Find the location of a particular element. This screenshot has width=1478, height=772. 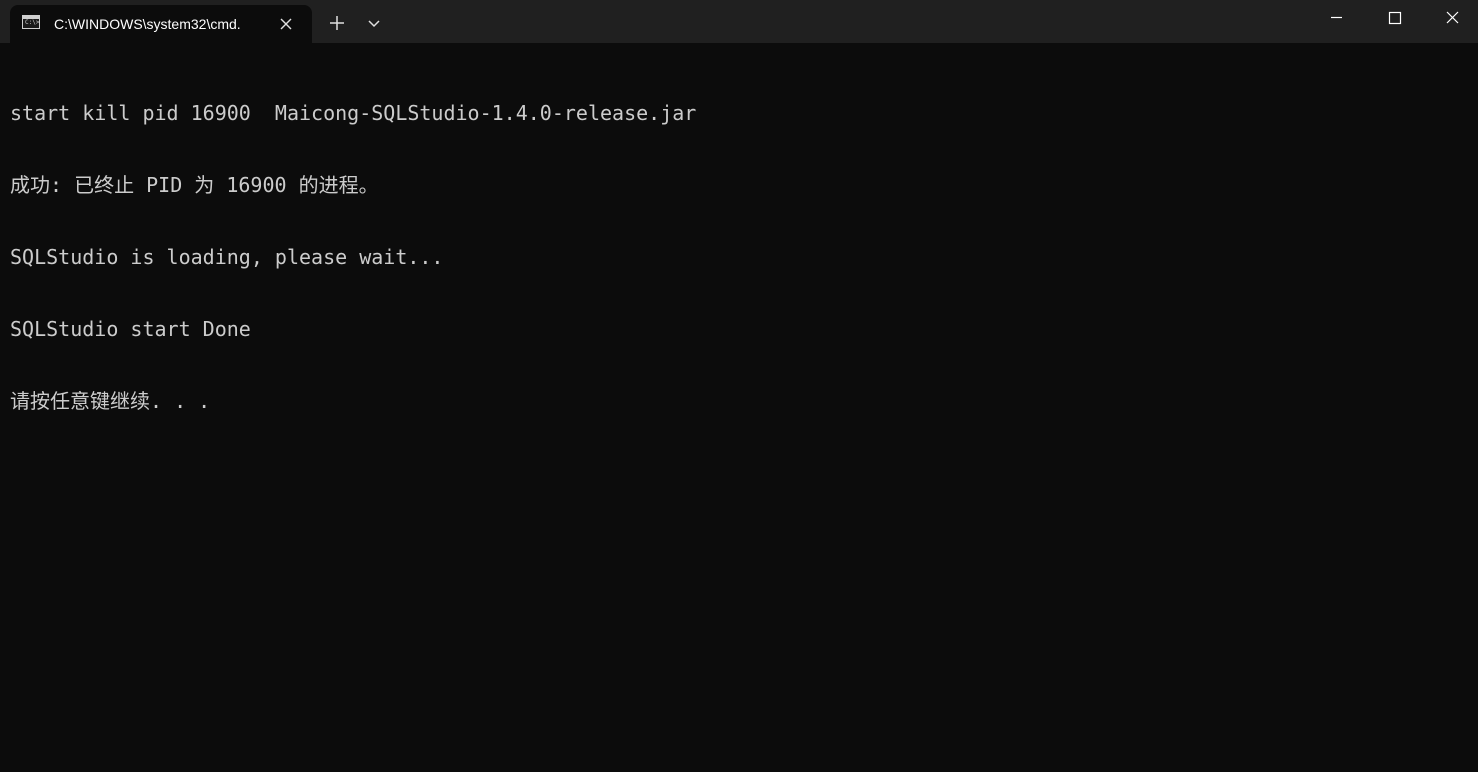

terminal-icon-prompt: C:\> is located at coordinates (32, 22).